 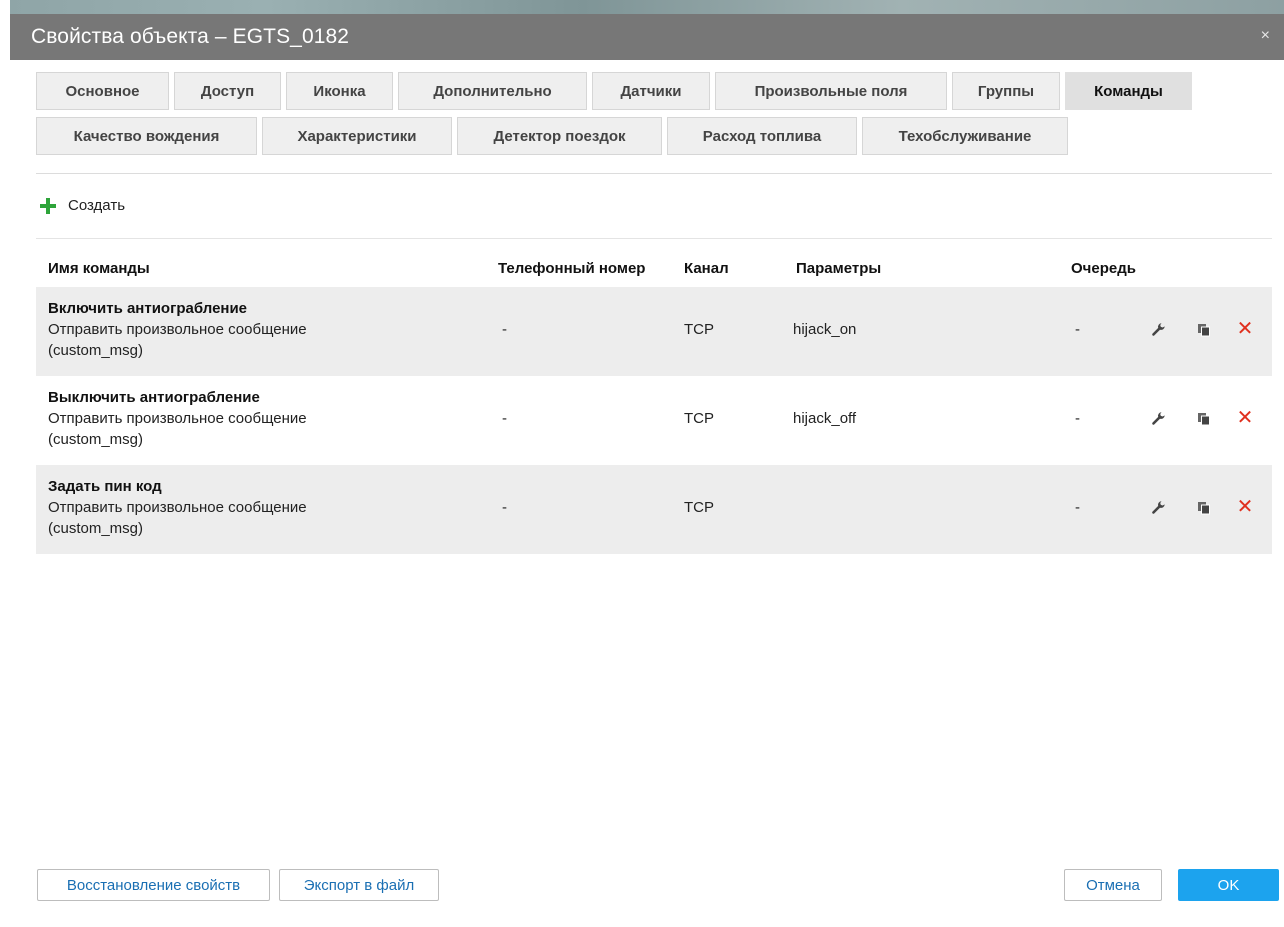 I want to click on header-channel: Канал, so click(x=706, y=268).